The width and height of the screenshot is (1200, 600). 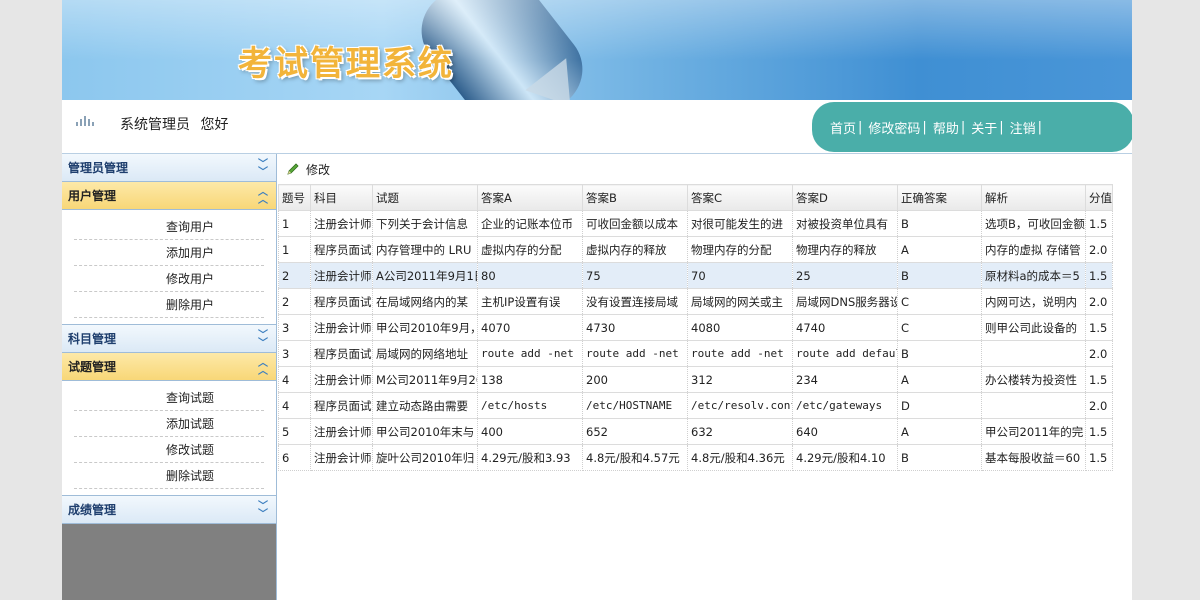 I want to click on cell-answer-a: 主机IP设置有误, so click(x=530, y=301).